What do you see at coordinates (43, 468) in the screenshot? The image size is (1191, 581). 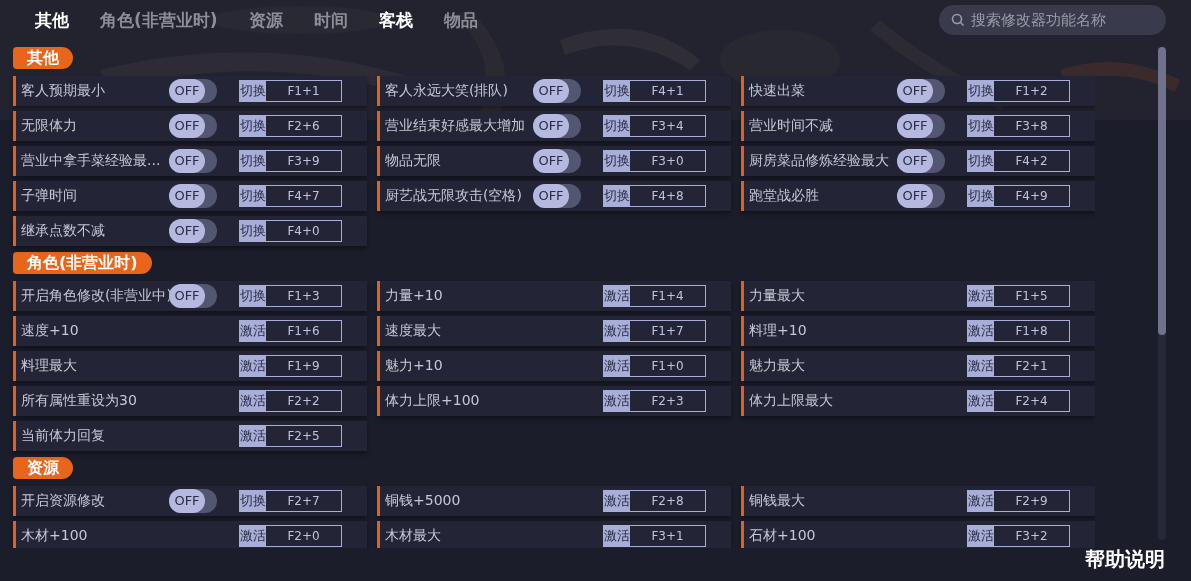 I see `section-title: 资源` at bounding box center [43, 468].